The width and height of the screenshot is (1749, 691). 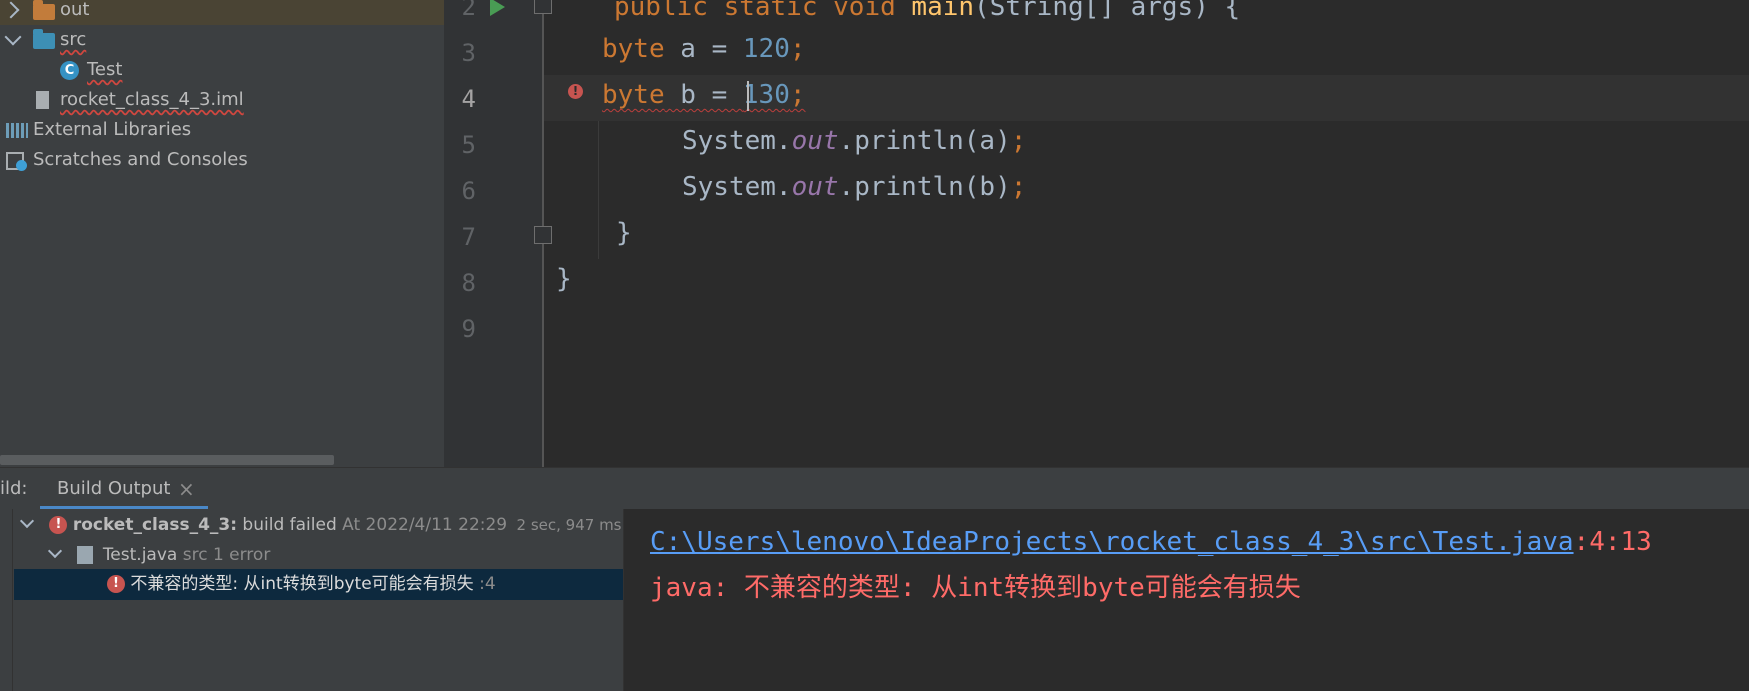 What do you see at coordinates (487, 584) in the screenshot?
I see `build-error-line: :4` at bounding box center [487, 584].